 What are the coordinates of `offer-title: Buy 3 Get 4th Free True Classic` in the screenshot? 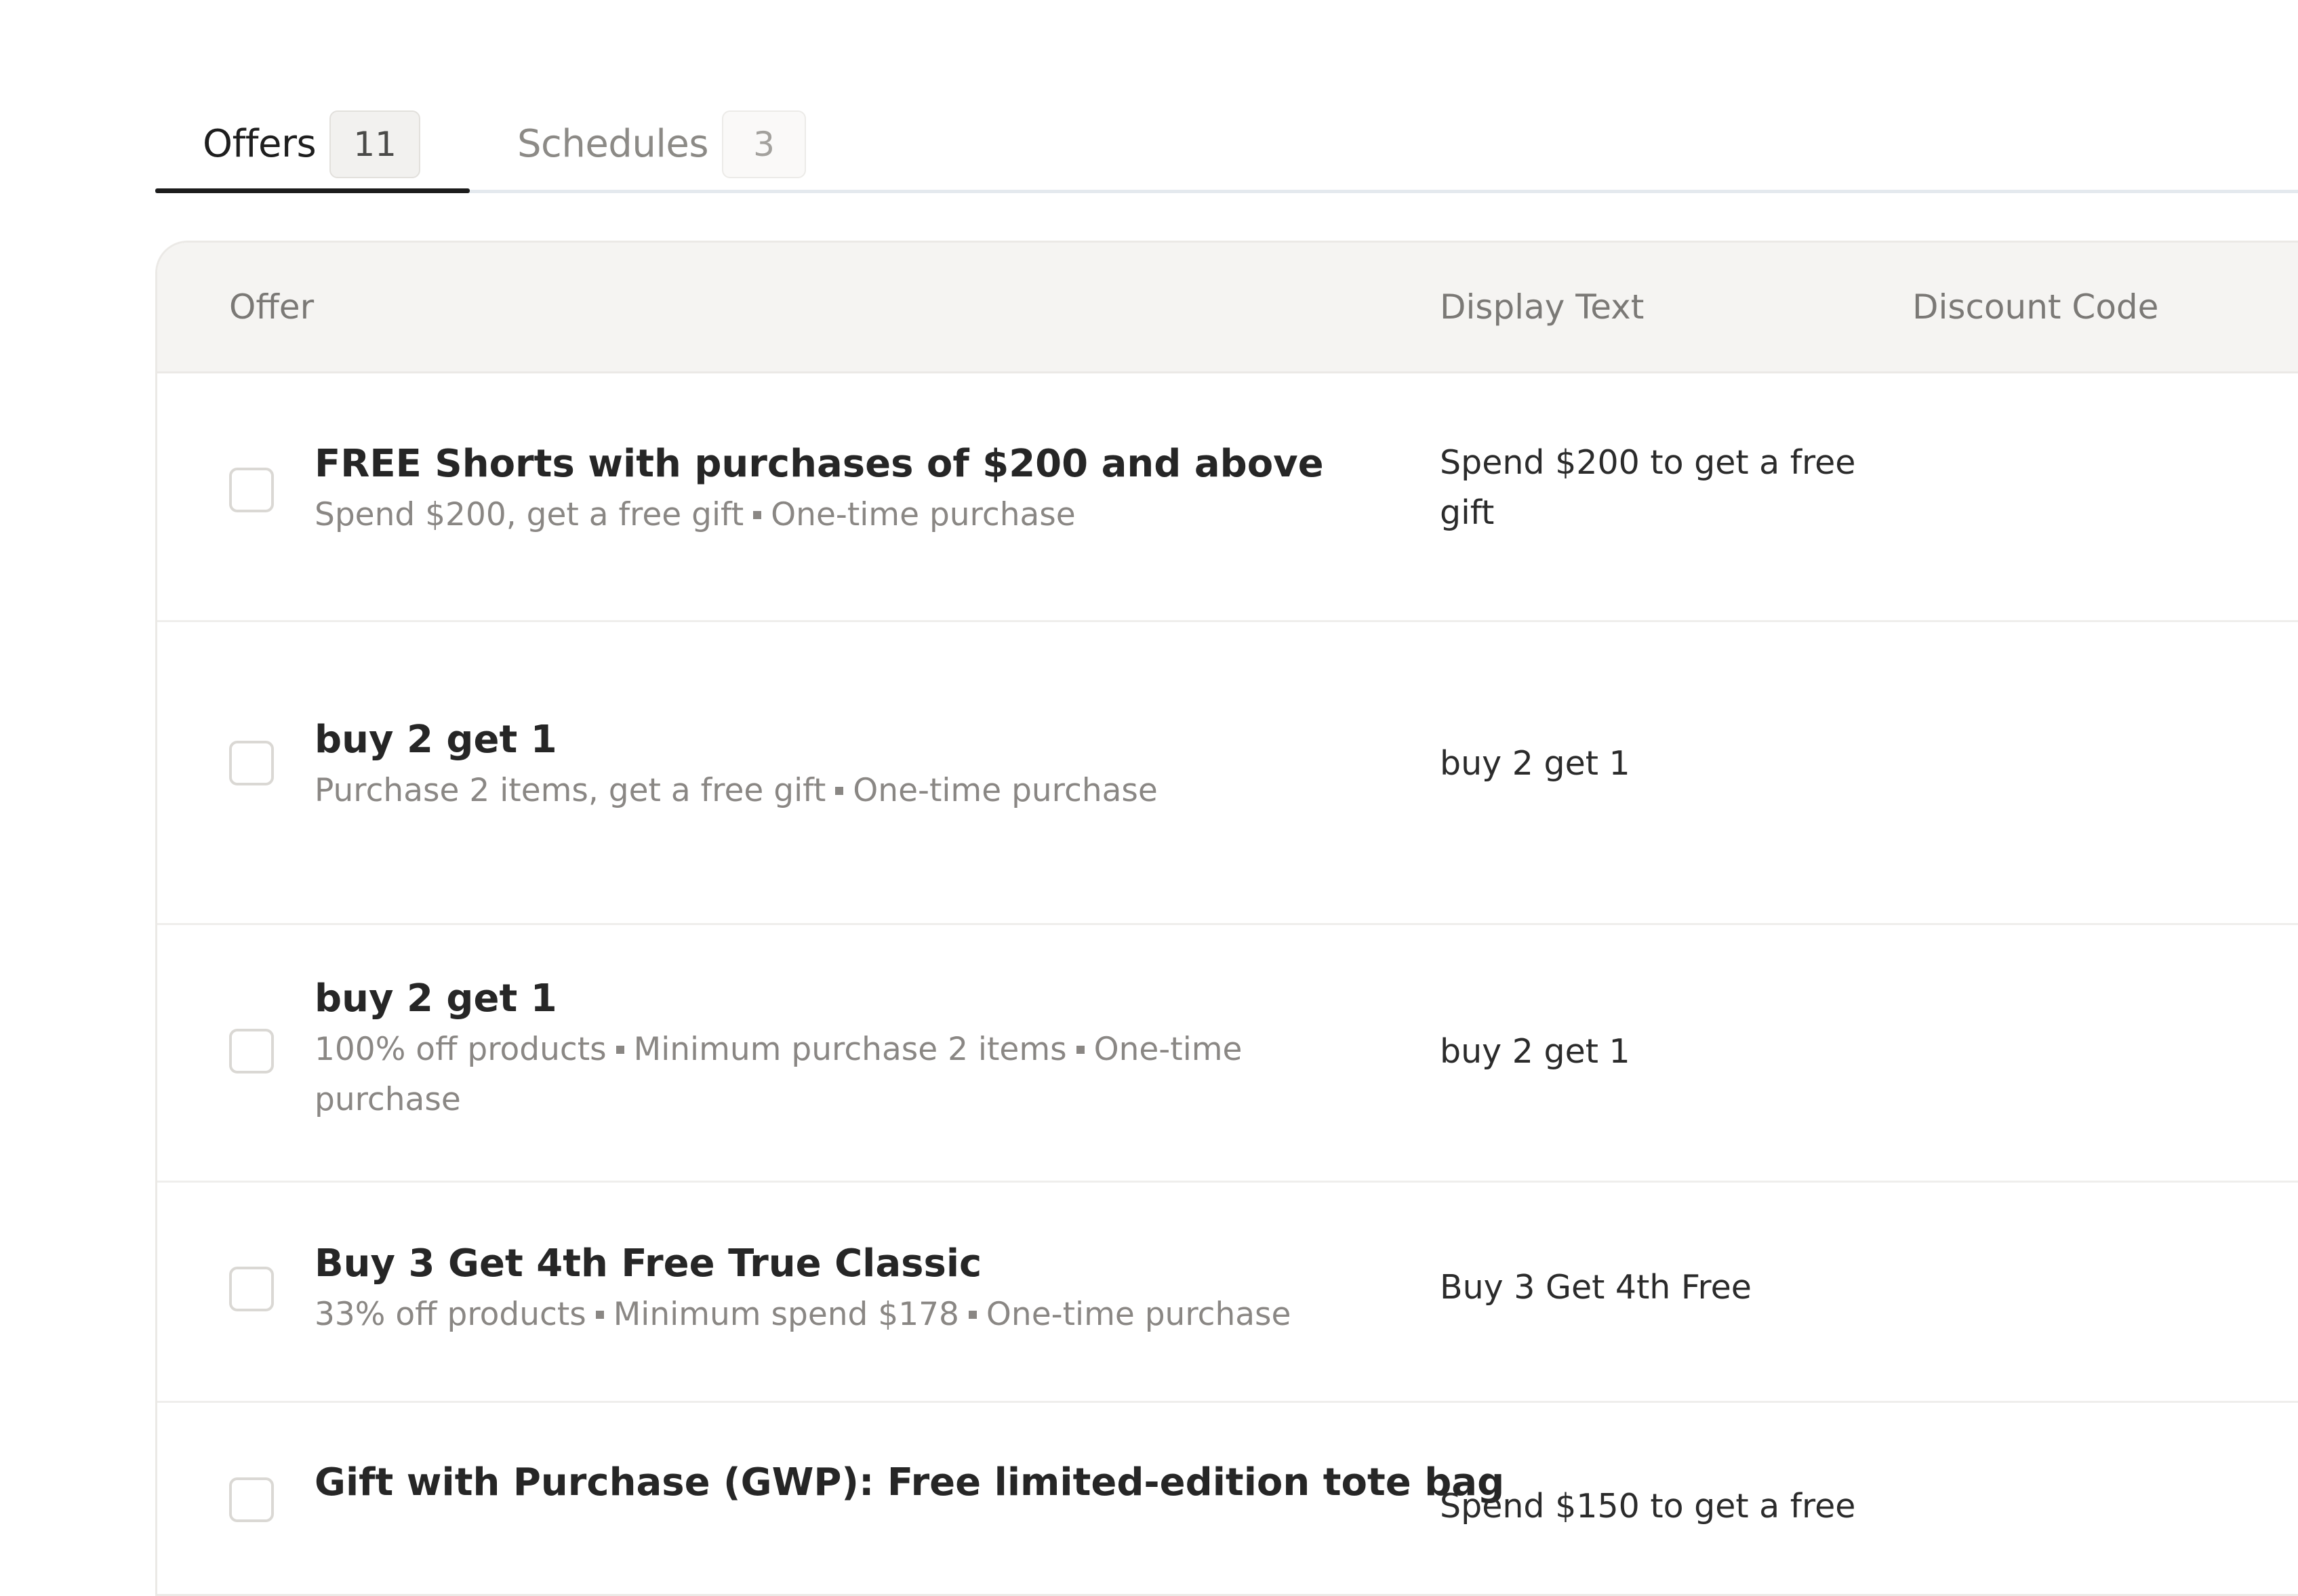 It's located at (864, 1264).